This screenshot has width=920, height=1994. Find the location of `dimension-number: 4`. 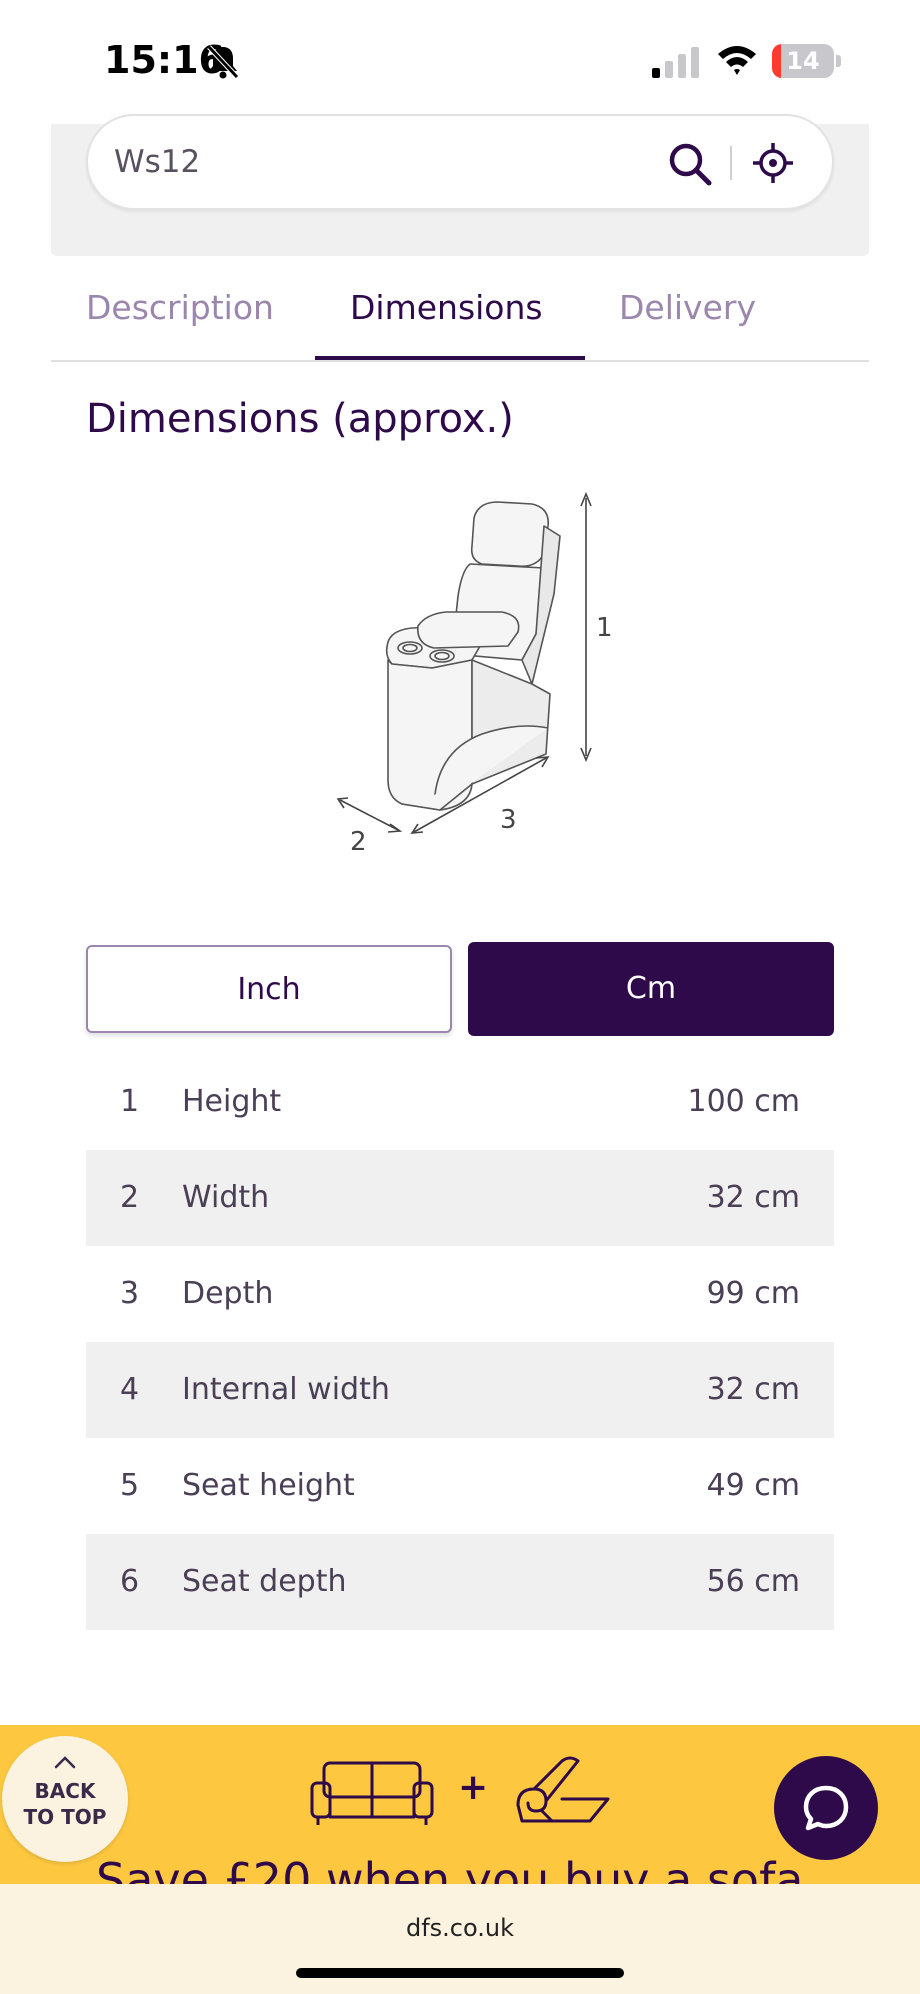

dimension-number: 4 is located at coordinates (130, 1389).